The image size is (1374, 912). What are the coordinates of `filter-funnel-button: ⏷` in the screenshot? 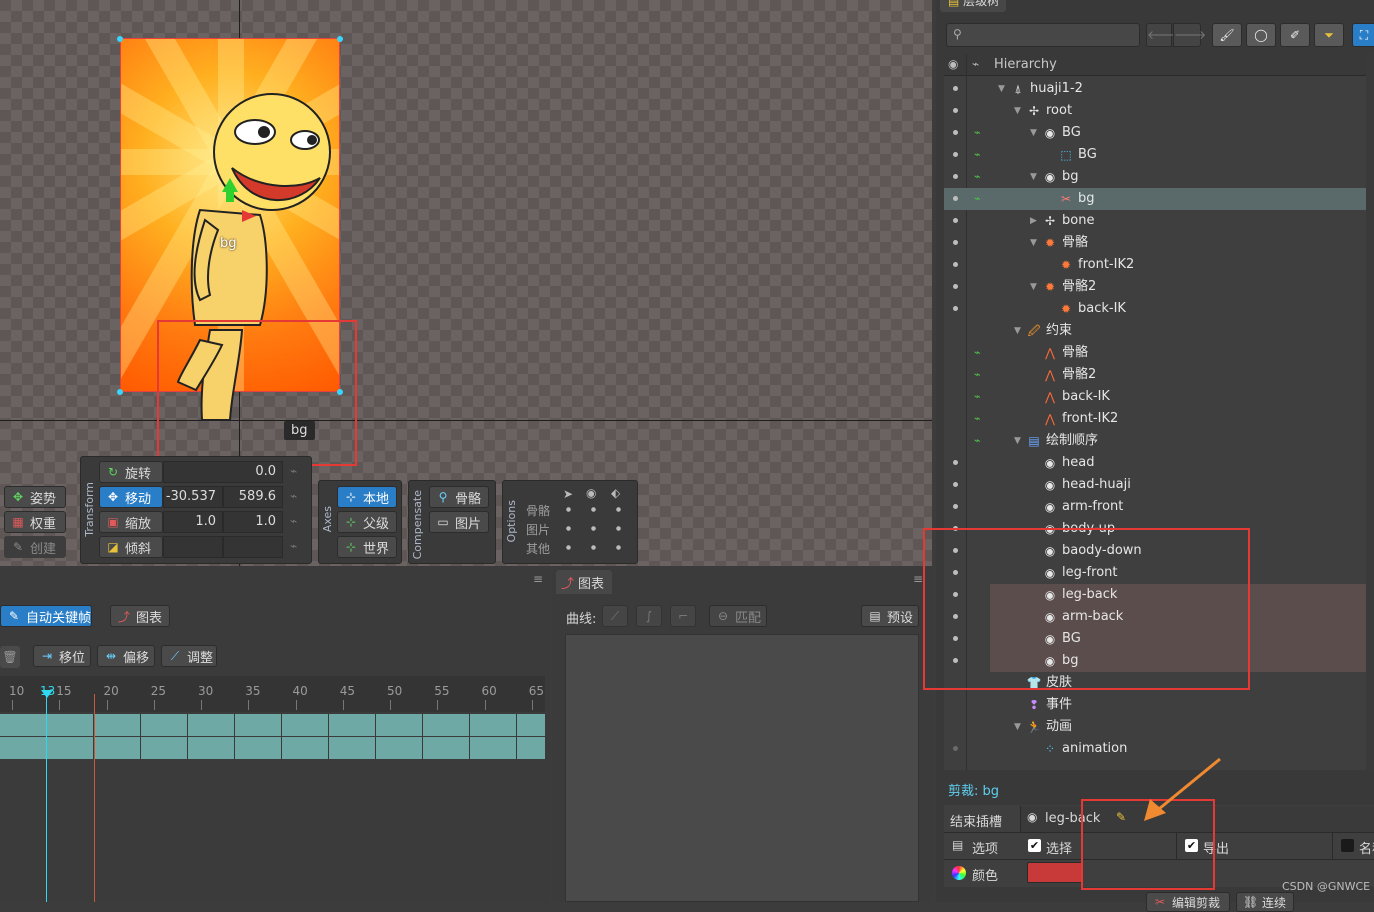 It's located at (1329, 35).